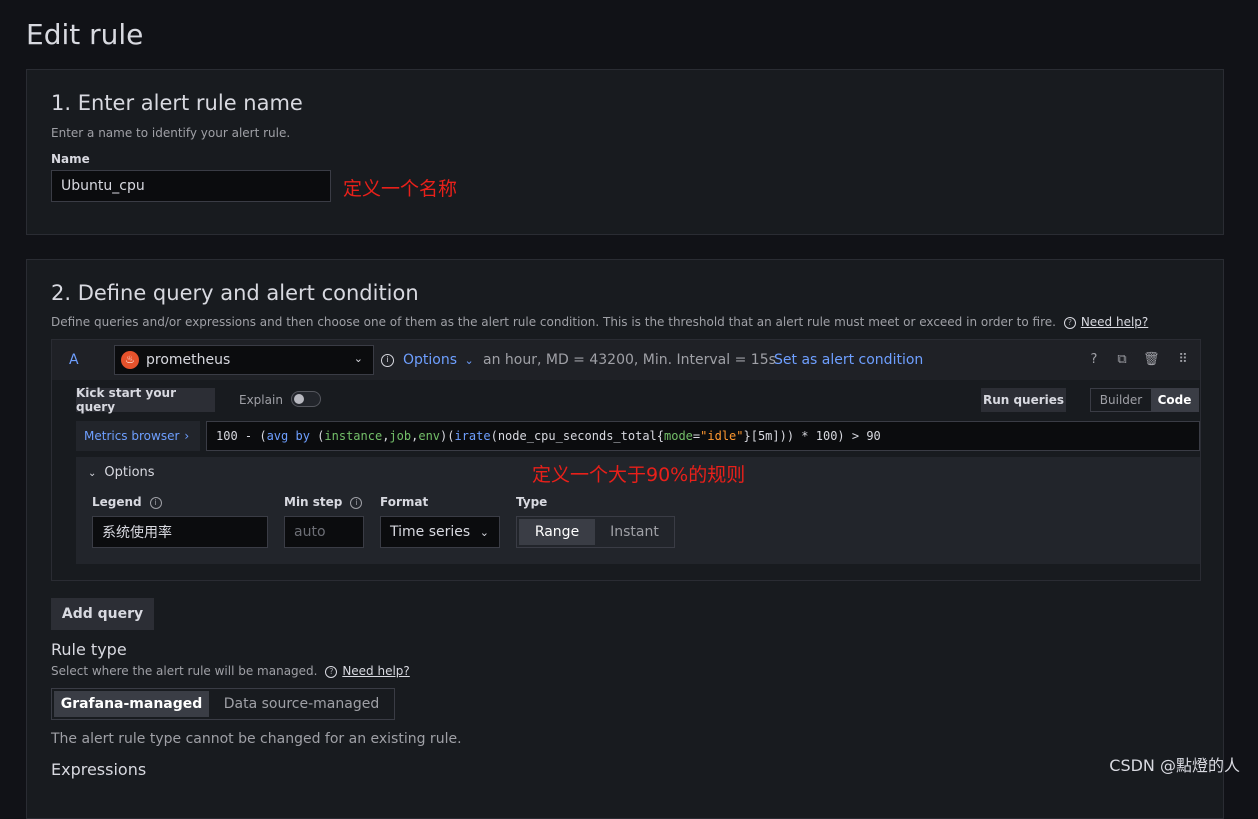 This screenshot has height=819, width=1258. Describe the element at coordinates (400, 189) in the screenshot. I see `name-annotation: 定义一个名称` at that location.